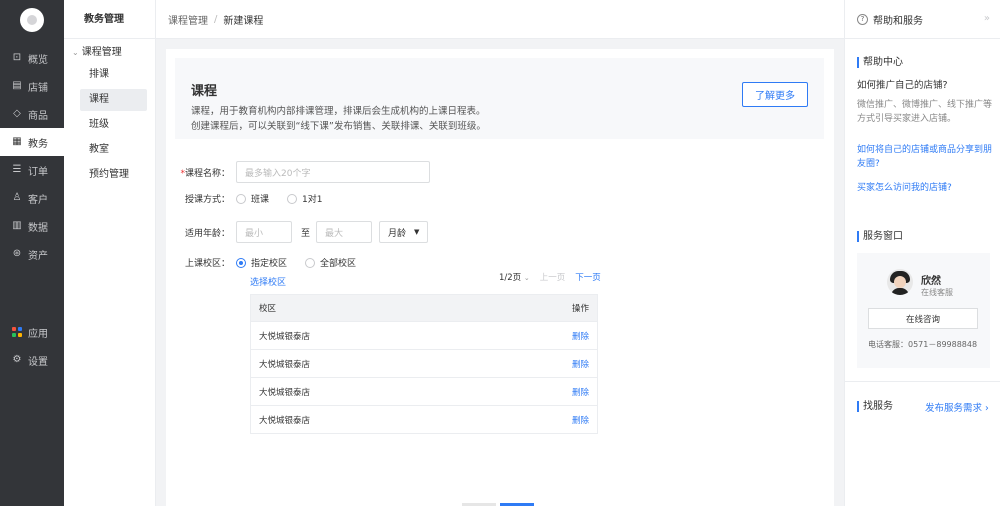 This screenshot has height=506, width=1000. Describe the element at coordinates (207, 233) in the screenshot. I see `age-label: 适用年龄：` at that location.